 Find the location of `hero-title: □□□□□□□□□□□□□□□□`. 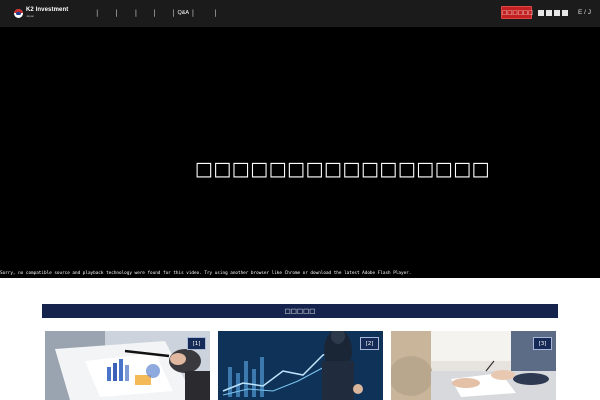

hero-title: □□□□□□□□□□□□□□□□ is located at coordinates (342, 169).